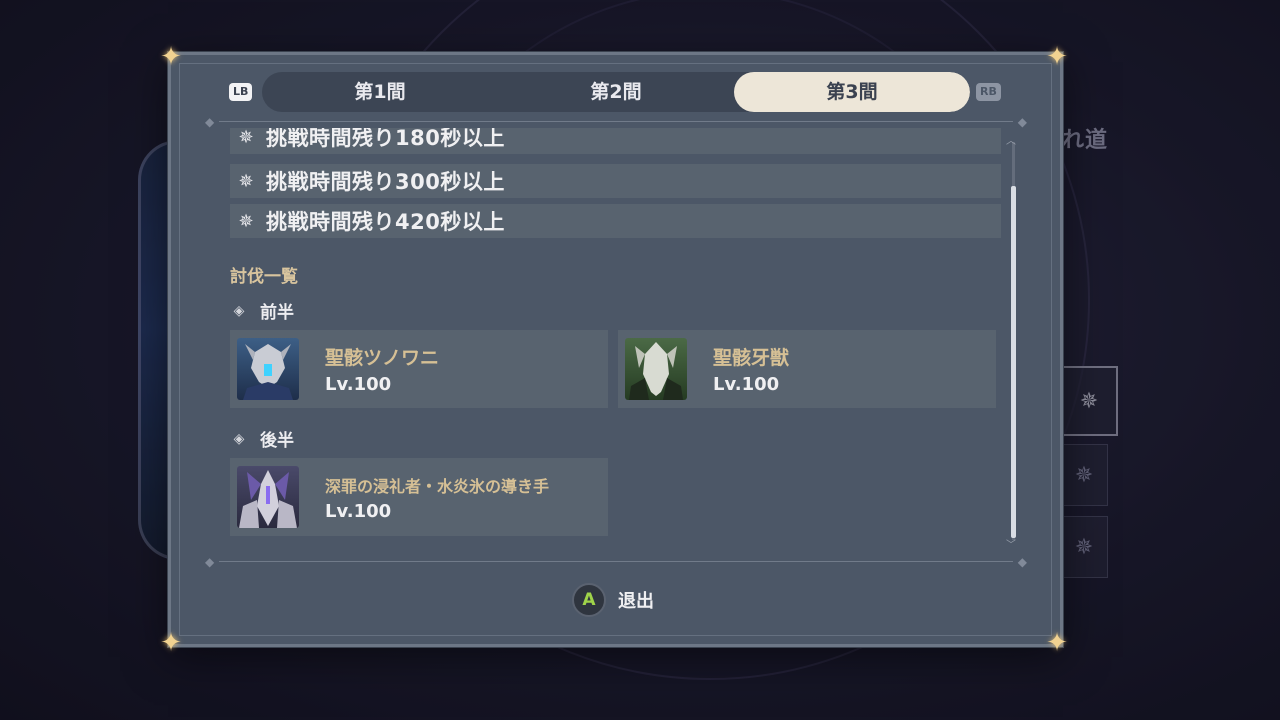 This screenshot has width=1280, height=720. I want to click on lb-button-hint: LB, so click(241, 92).